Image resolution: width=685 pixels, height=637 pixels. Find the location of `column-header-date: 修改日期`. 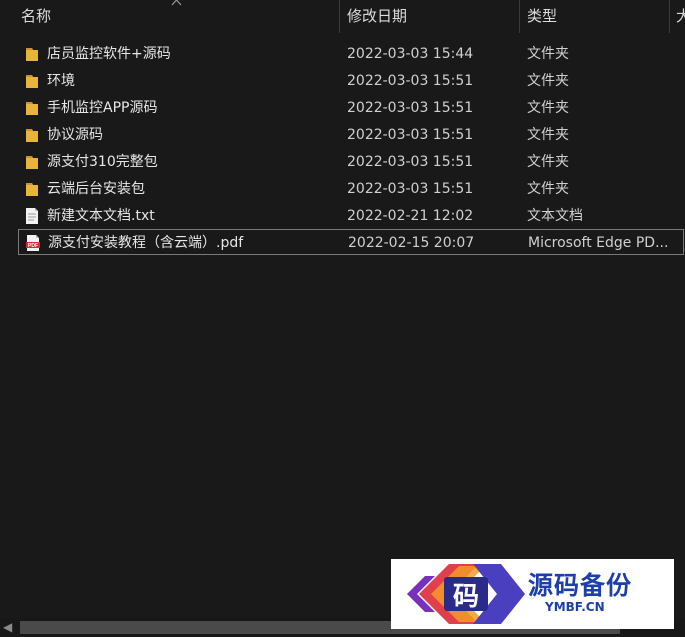

column-header-date: 修改日期 is located at coordinates (377, 16).